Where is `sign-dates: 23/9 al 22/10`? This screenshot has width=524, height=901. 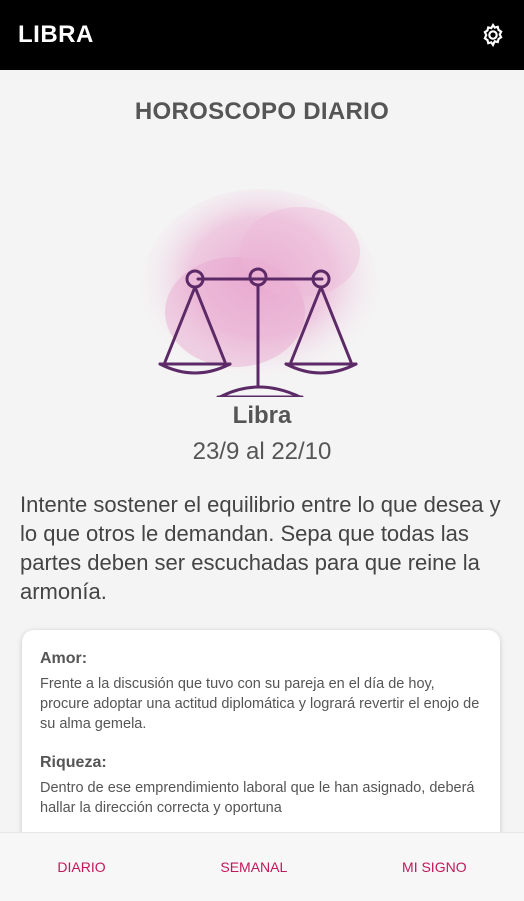 sign-dates: 23/9 al 22/10 is located at coordinates (262, 451).